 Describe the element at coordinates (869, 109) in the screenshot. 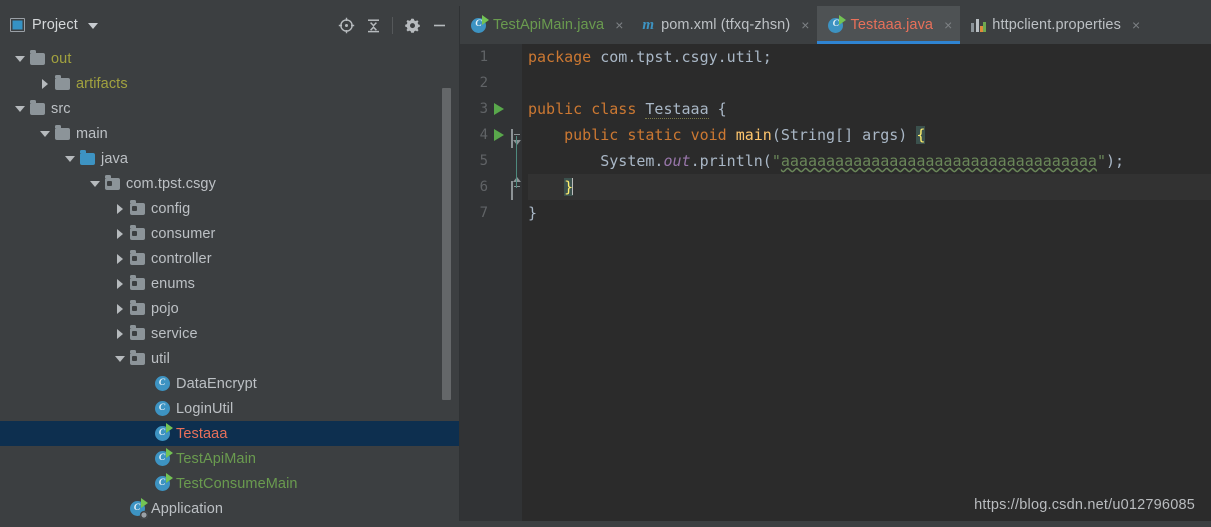

I see `code-line-3: public class Testaaa {` at that location.